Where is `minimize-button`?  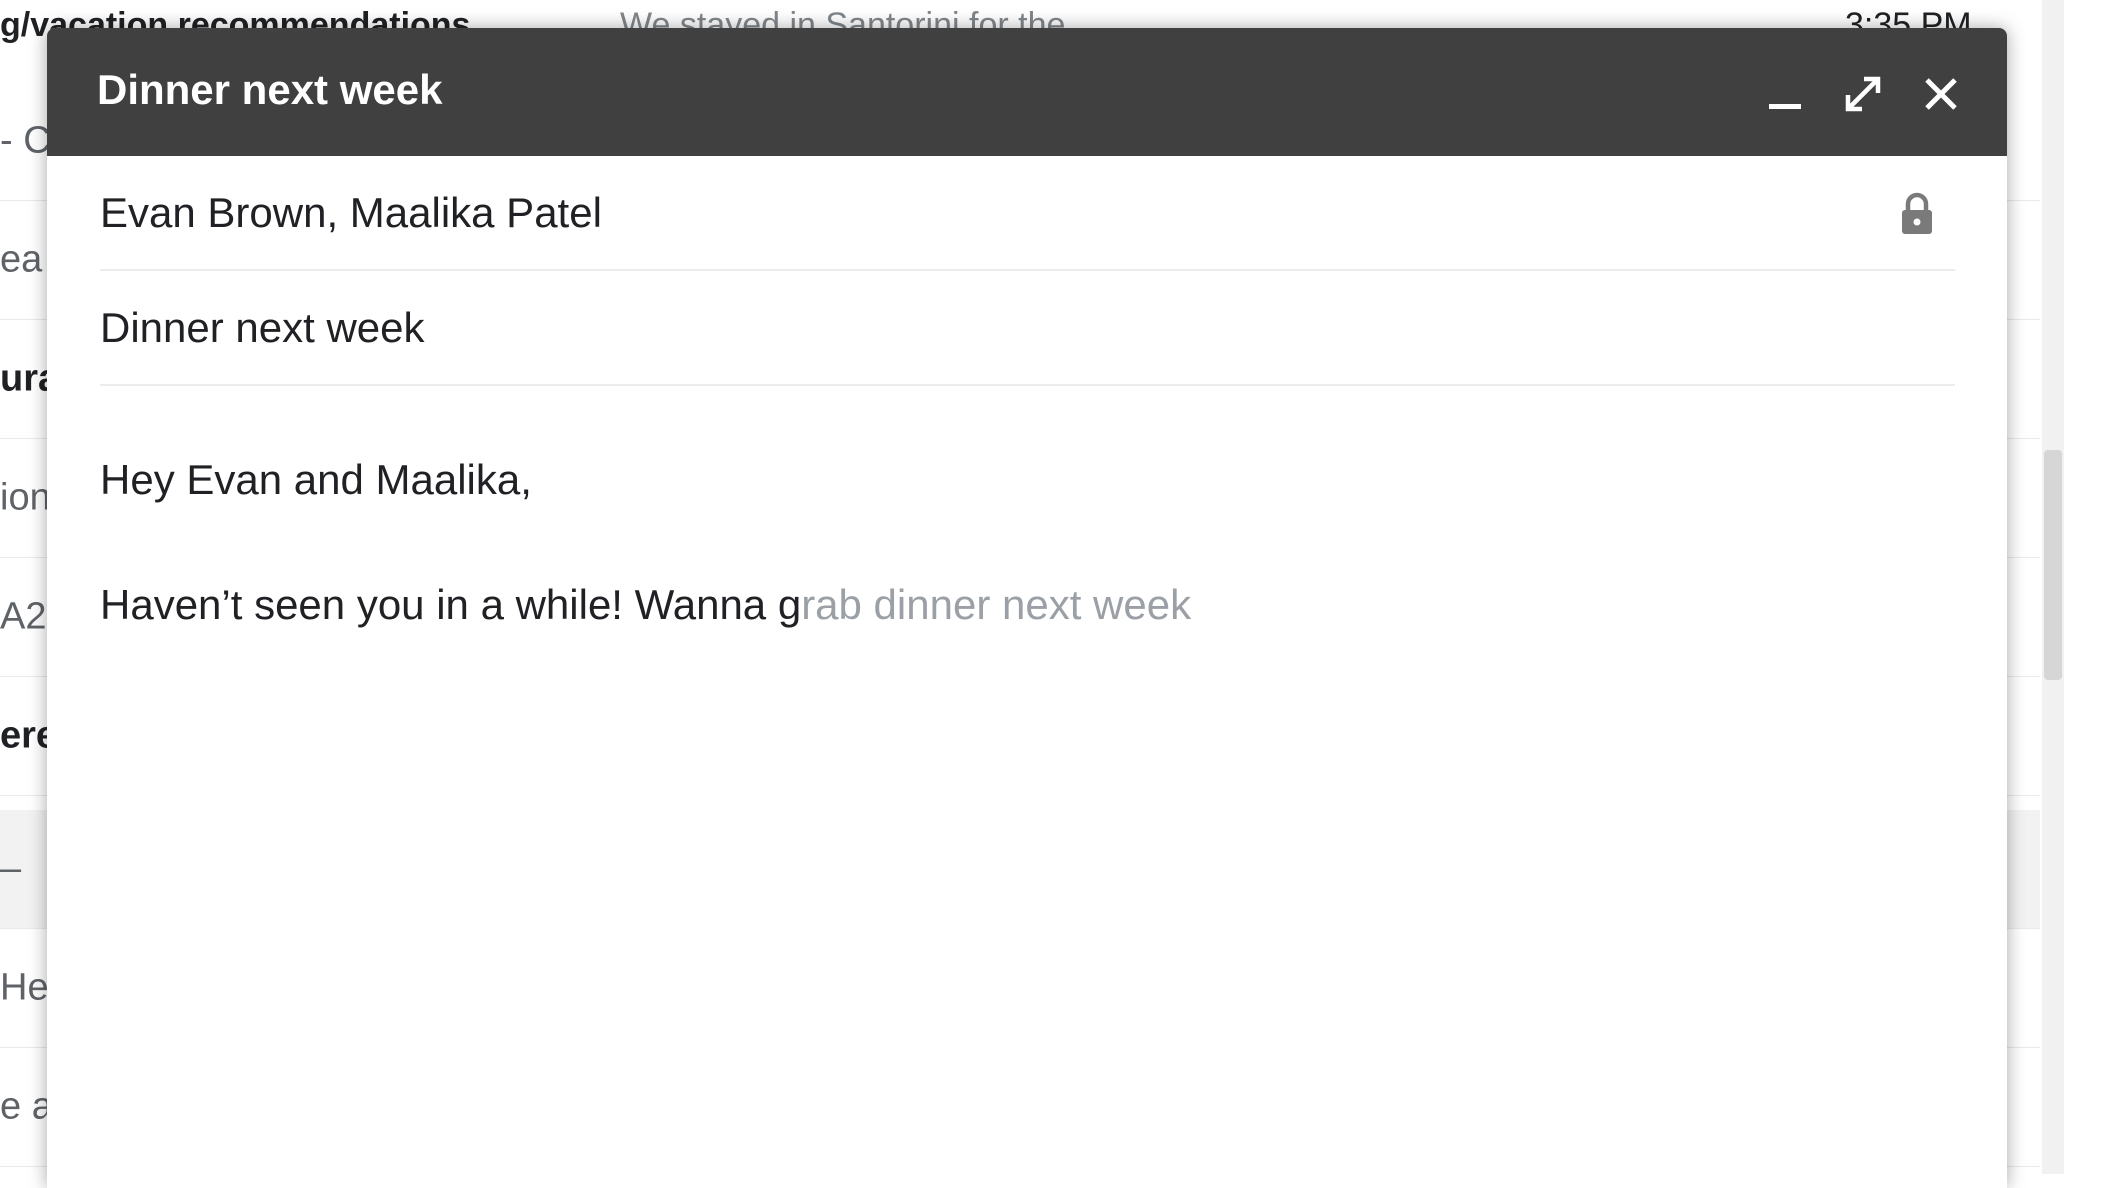 minimize-button is located at coordinates (1785, 94).